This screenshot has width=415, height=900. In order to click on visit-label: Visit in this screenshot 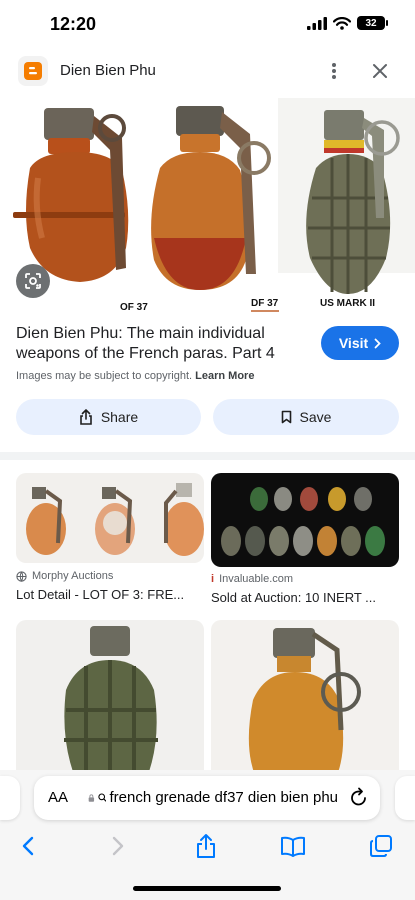, I will do `click(353, 343)`.